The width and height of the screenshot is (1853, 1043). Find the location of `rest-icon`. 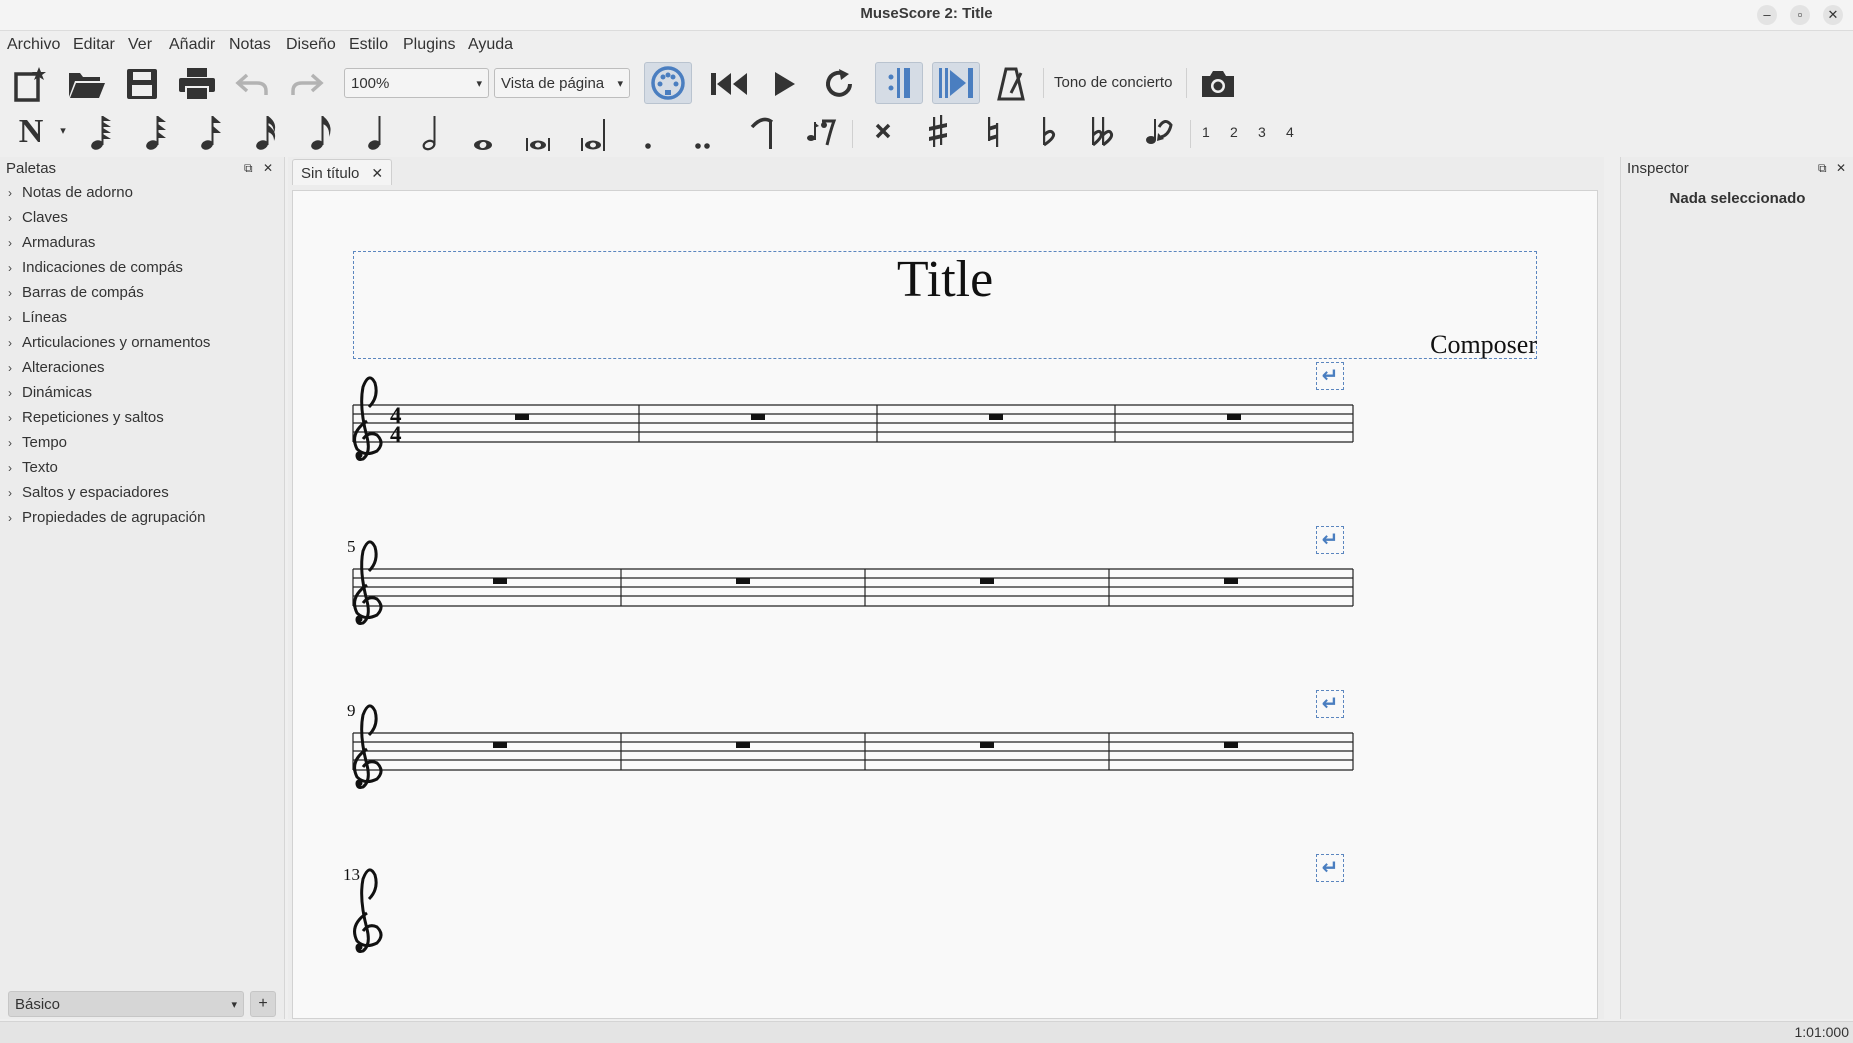

rest-icon is located at coordinates (821, 132).